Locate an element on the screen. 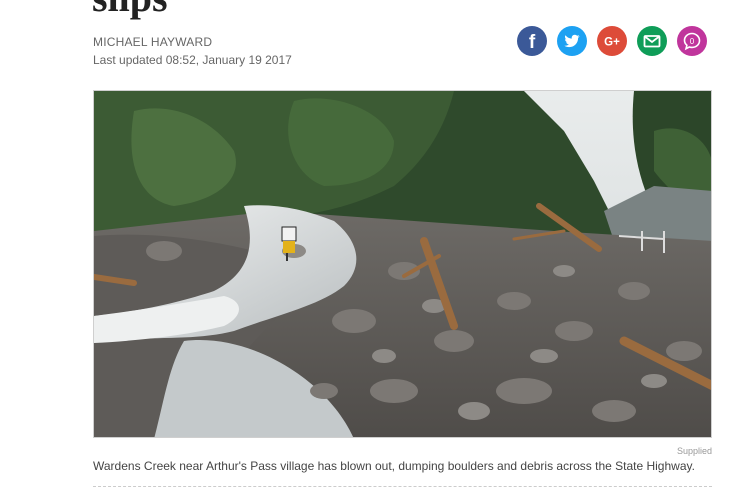 This screenshot has width=729, height=494. facebook-share-button: f is located at coordinates (532, 41).